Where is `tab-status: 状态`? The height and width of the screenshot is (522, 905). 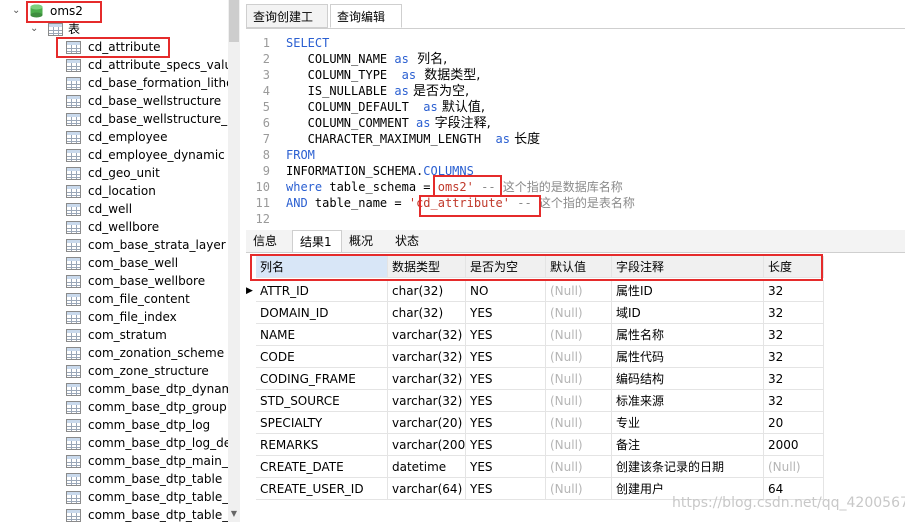
tab-status: 状态 is located at coordinates (411, 241).